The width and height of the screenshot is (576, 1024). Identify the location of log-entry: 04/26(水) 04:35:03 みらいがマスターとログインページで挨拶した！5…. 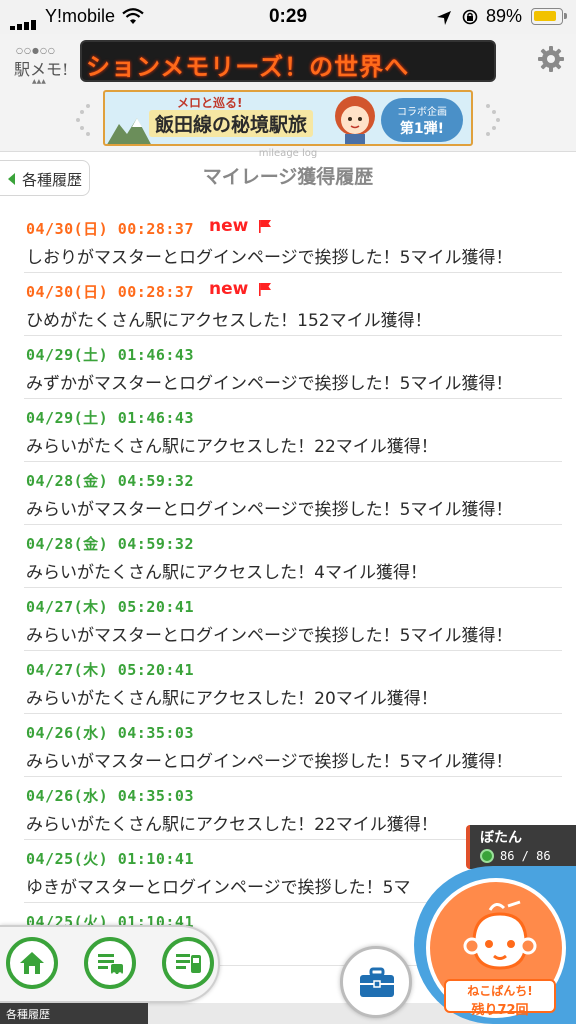
(293, 745).